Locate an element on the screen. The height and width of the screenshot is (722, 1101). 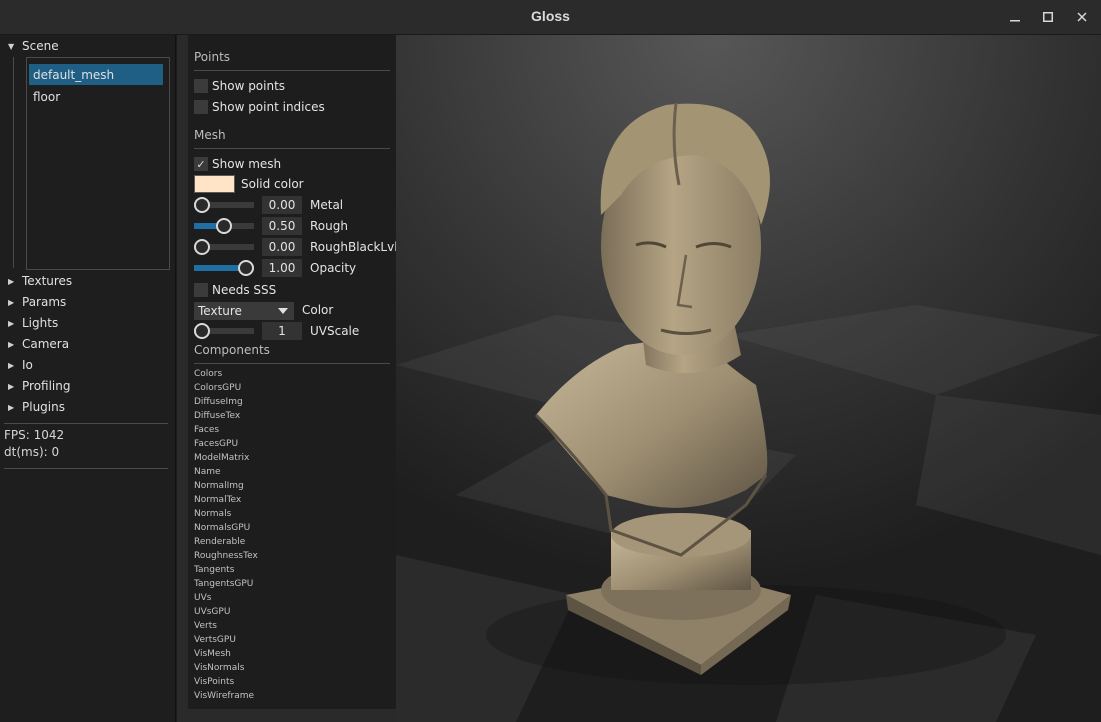
component-item: Colors is located at coordinates (208, 374).